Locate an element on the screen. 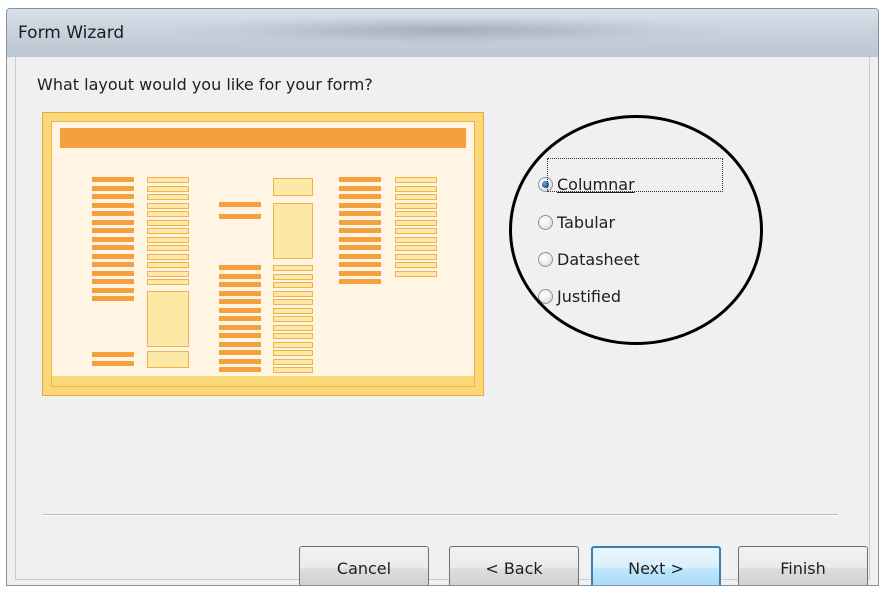 The image size is (885, 594). next-button: Next > is located at coordinates (656, 565).